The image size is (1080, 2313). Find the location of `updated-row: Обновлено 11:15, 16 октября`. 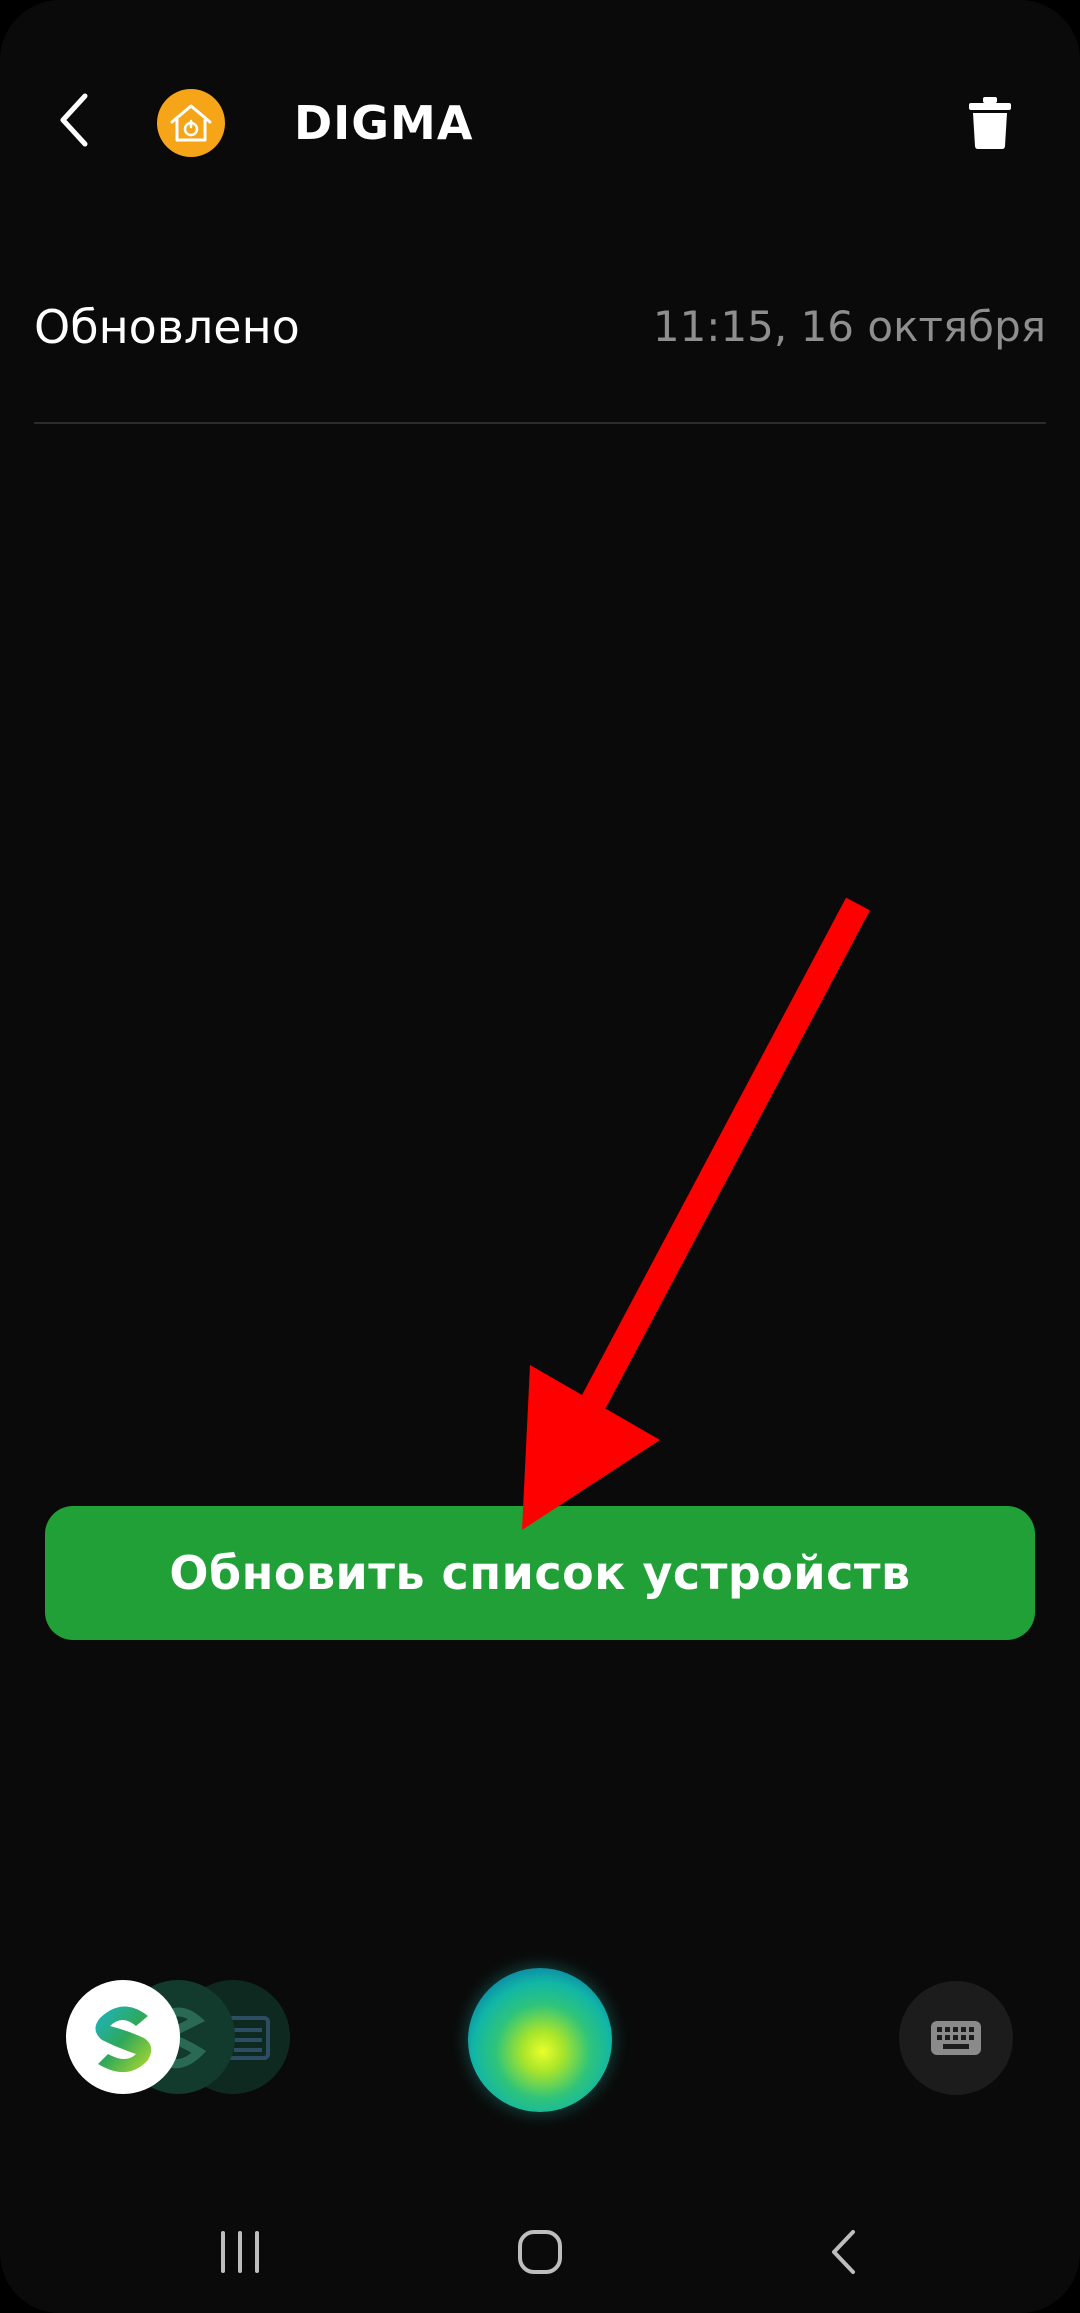

updated-row: Обновлено 11:15, 16 октября is located at coordinates (540, 327).